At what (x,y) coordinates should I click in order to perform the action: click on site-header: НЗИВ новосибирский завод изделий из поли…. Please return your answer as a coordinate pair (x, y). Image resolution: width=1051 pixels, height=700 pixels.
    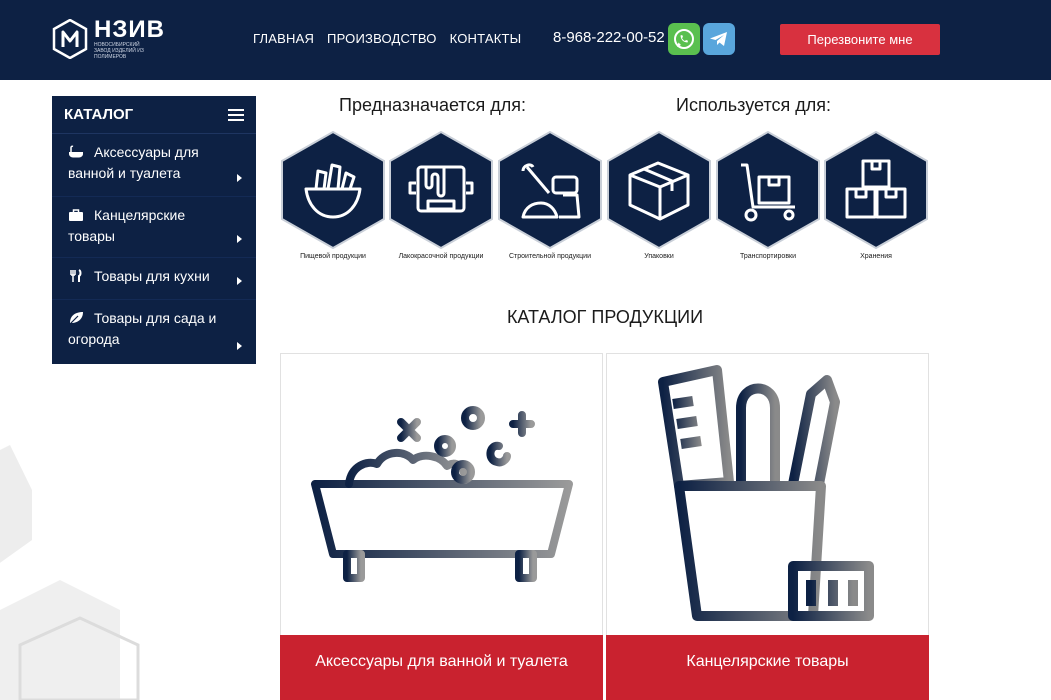
    Looking at the image, I should click on (525, 40).